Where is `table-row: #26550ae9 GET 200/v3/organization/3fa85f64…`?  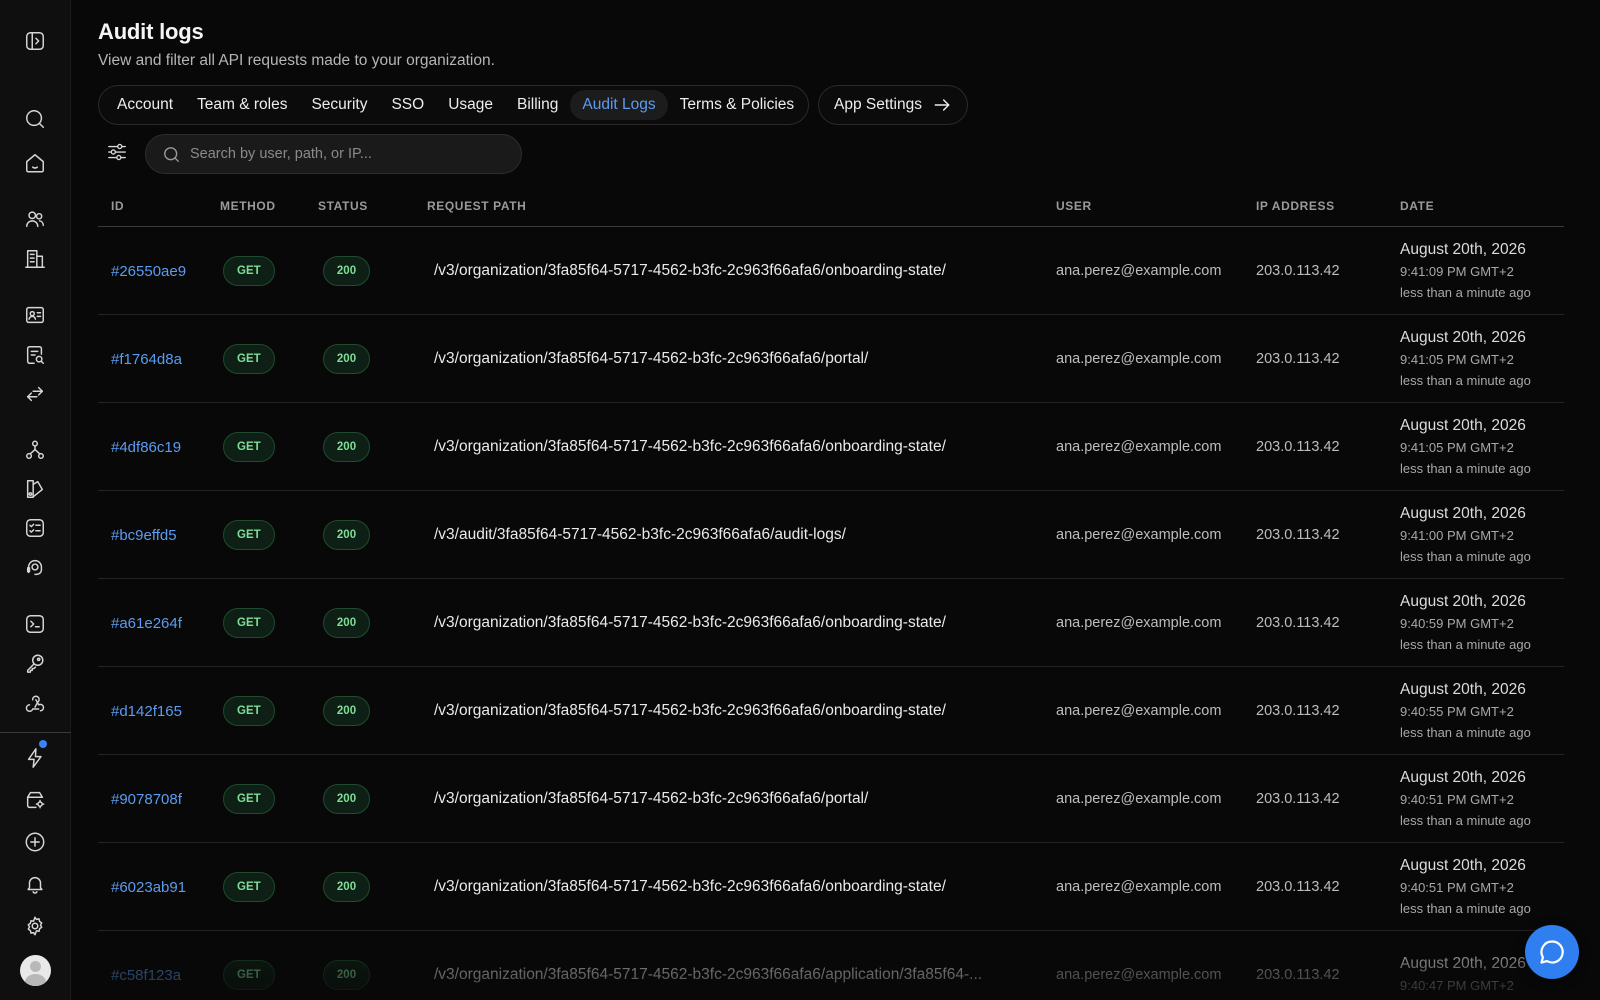 table-row: #26550ae9 GET 200/v3/organization/3fa85f64… is located at coordinates (831, 271).